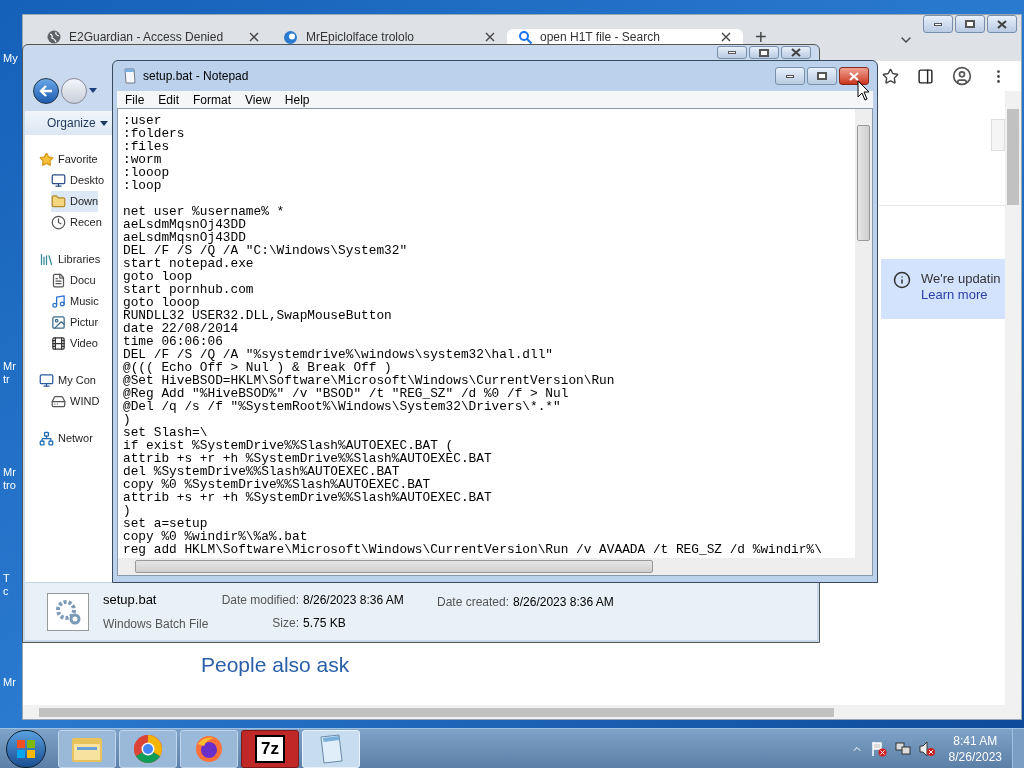  Describe the element at coordinates (46, 259) in the screenshot. I see `library-icon` at that location.